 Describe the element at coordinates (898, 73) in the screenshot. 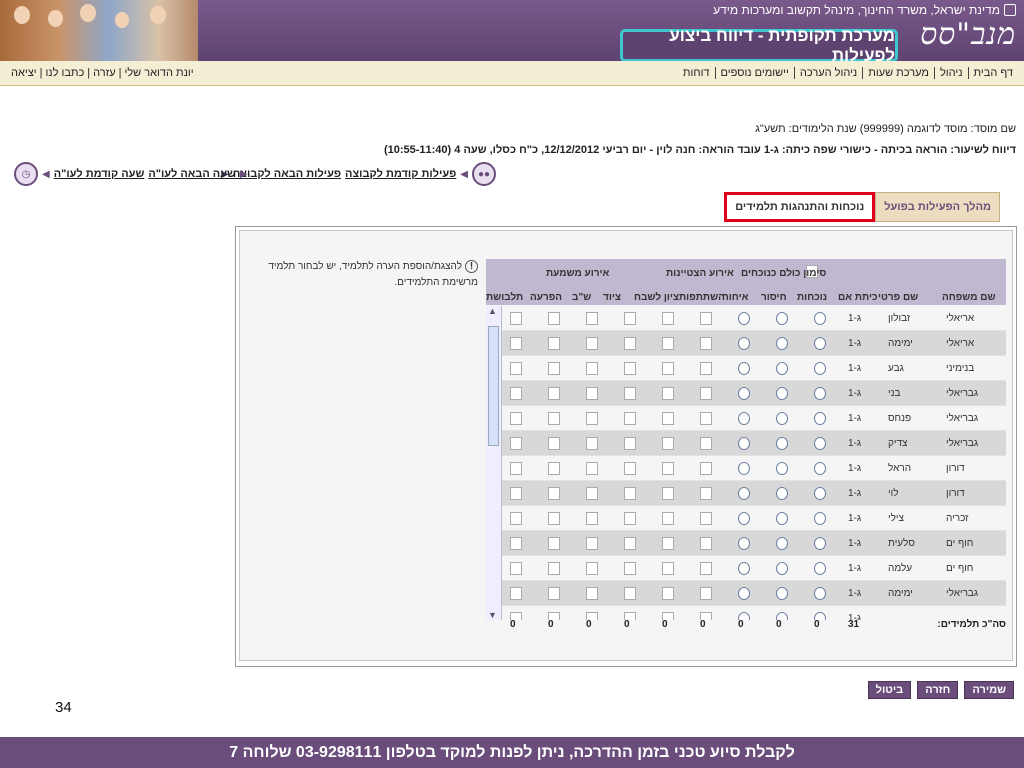

I see `nav-item-schedule: מערכת שעות` at that location.